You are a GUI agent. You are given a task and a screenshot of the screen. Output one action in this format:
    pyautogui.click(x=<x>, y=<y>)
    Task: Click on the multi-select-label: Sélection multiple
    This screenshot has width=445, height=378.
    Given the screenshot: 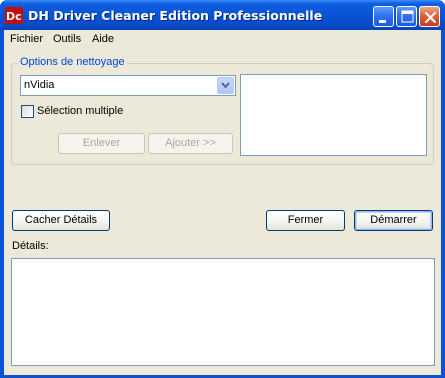 What is the action you would take?
    pyautogui.click(x=80, y=111)
    